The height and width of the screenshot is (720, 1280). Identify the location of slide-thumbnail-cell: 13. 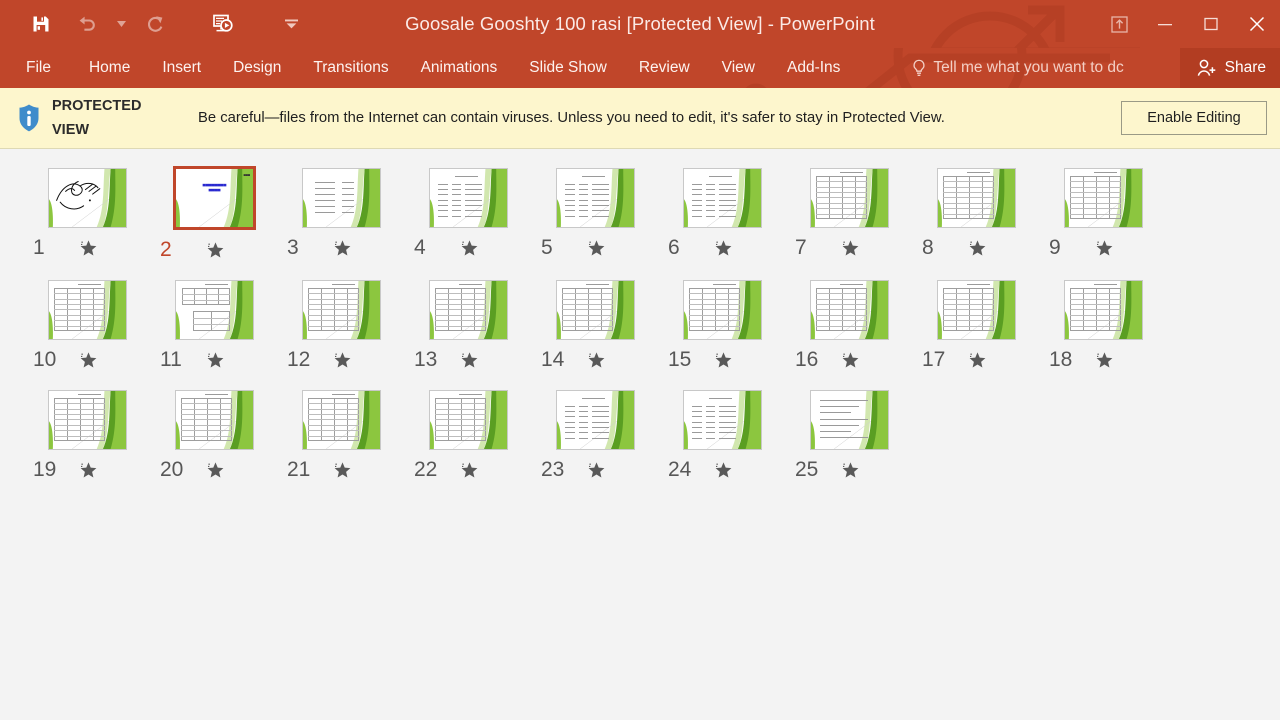
(468, 322).